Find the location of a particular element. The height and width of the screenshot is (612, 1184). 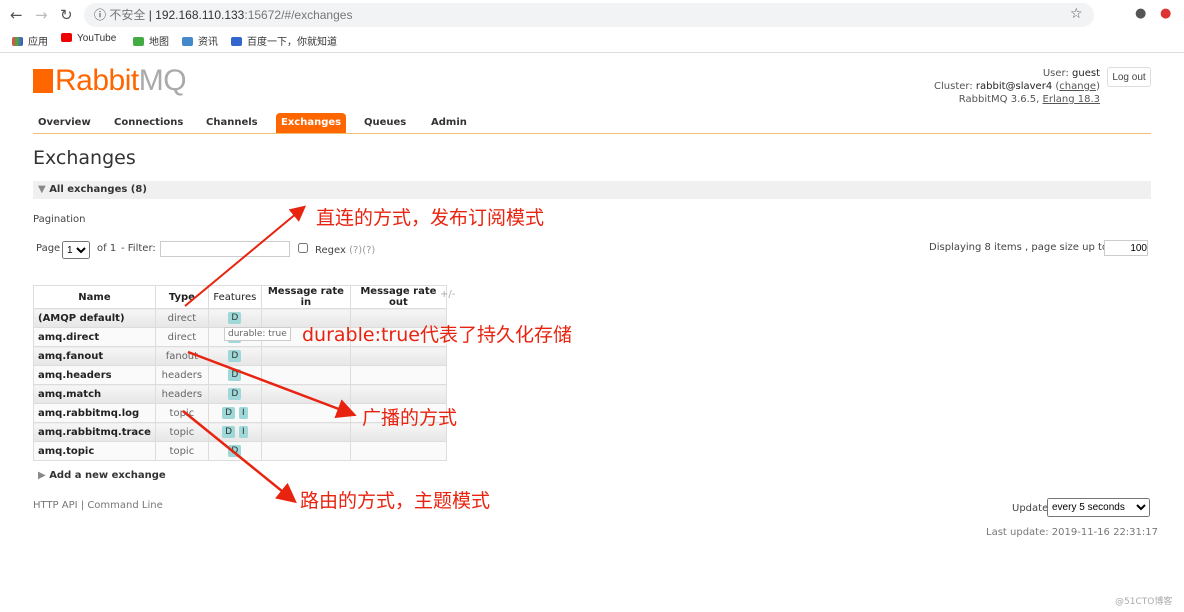

annotation-arrows is located at coordinates (269, 354).